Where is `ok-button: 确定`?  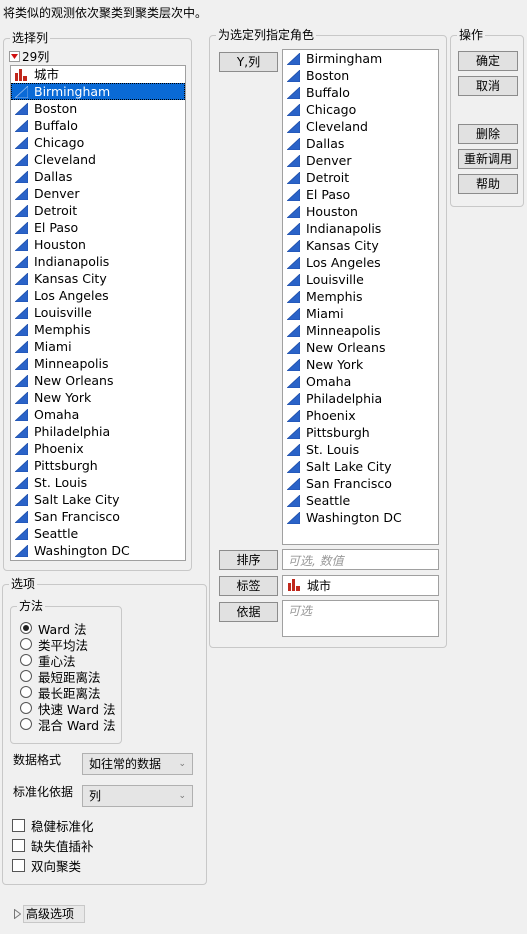 ok-button: 确定 is located at coordinates (488, 61).